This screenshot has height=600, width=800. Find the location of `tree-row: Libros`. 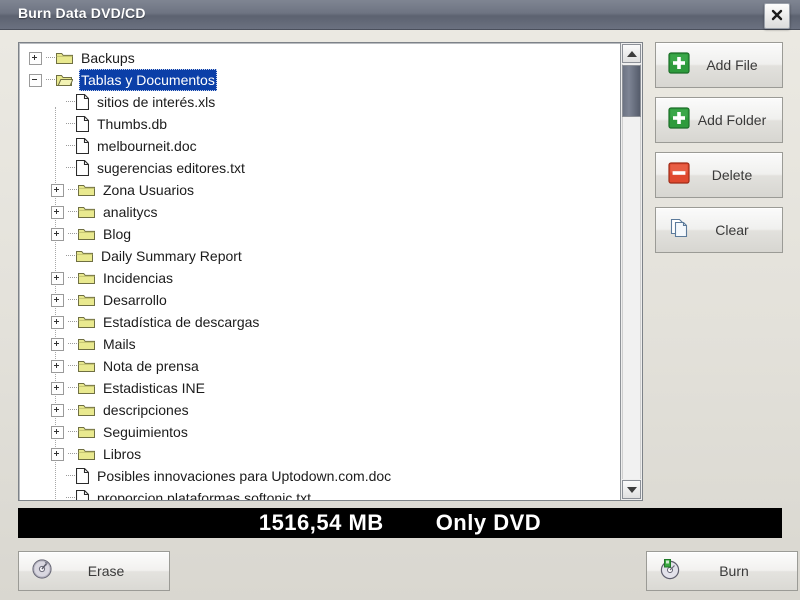

tree-row: Libros is located at coordinates (319, 454).